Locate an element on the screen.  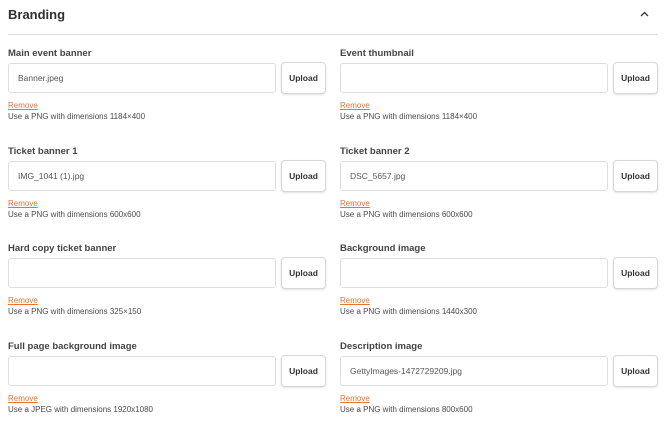
chevron-up-icon is located at coordinates (644, 14).